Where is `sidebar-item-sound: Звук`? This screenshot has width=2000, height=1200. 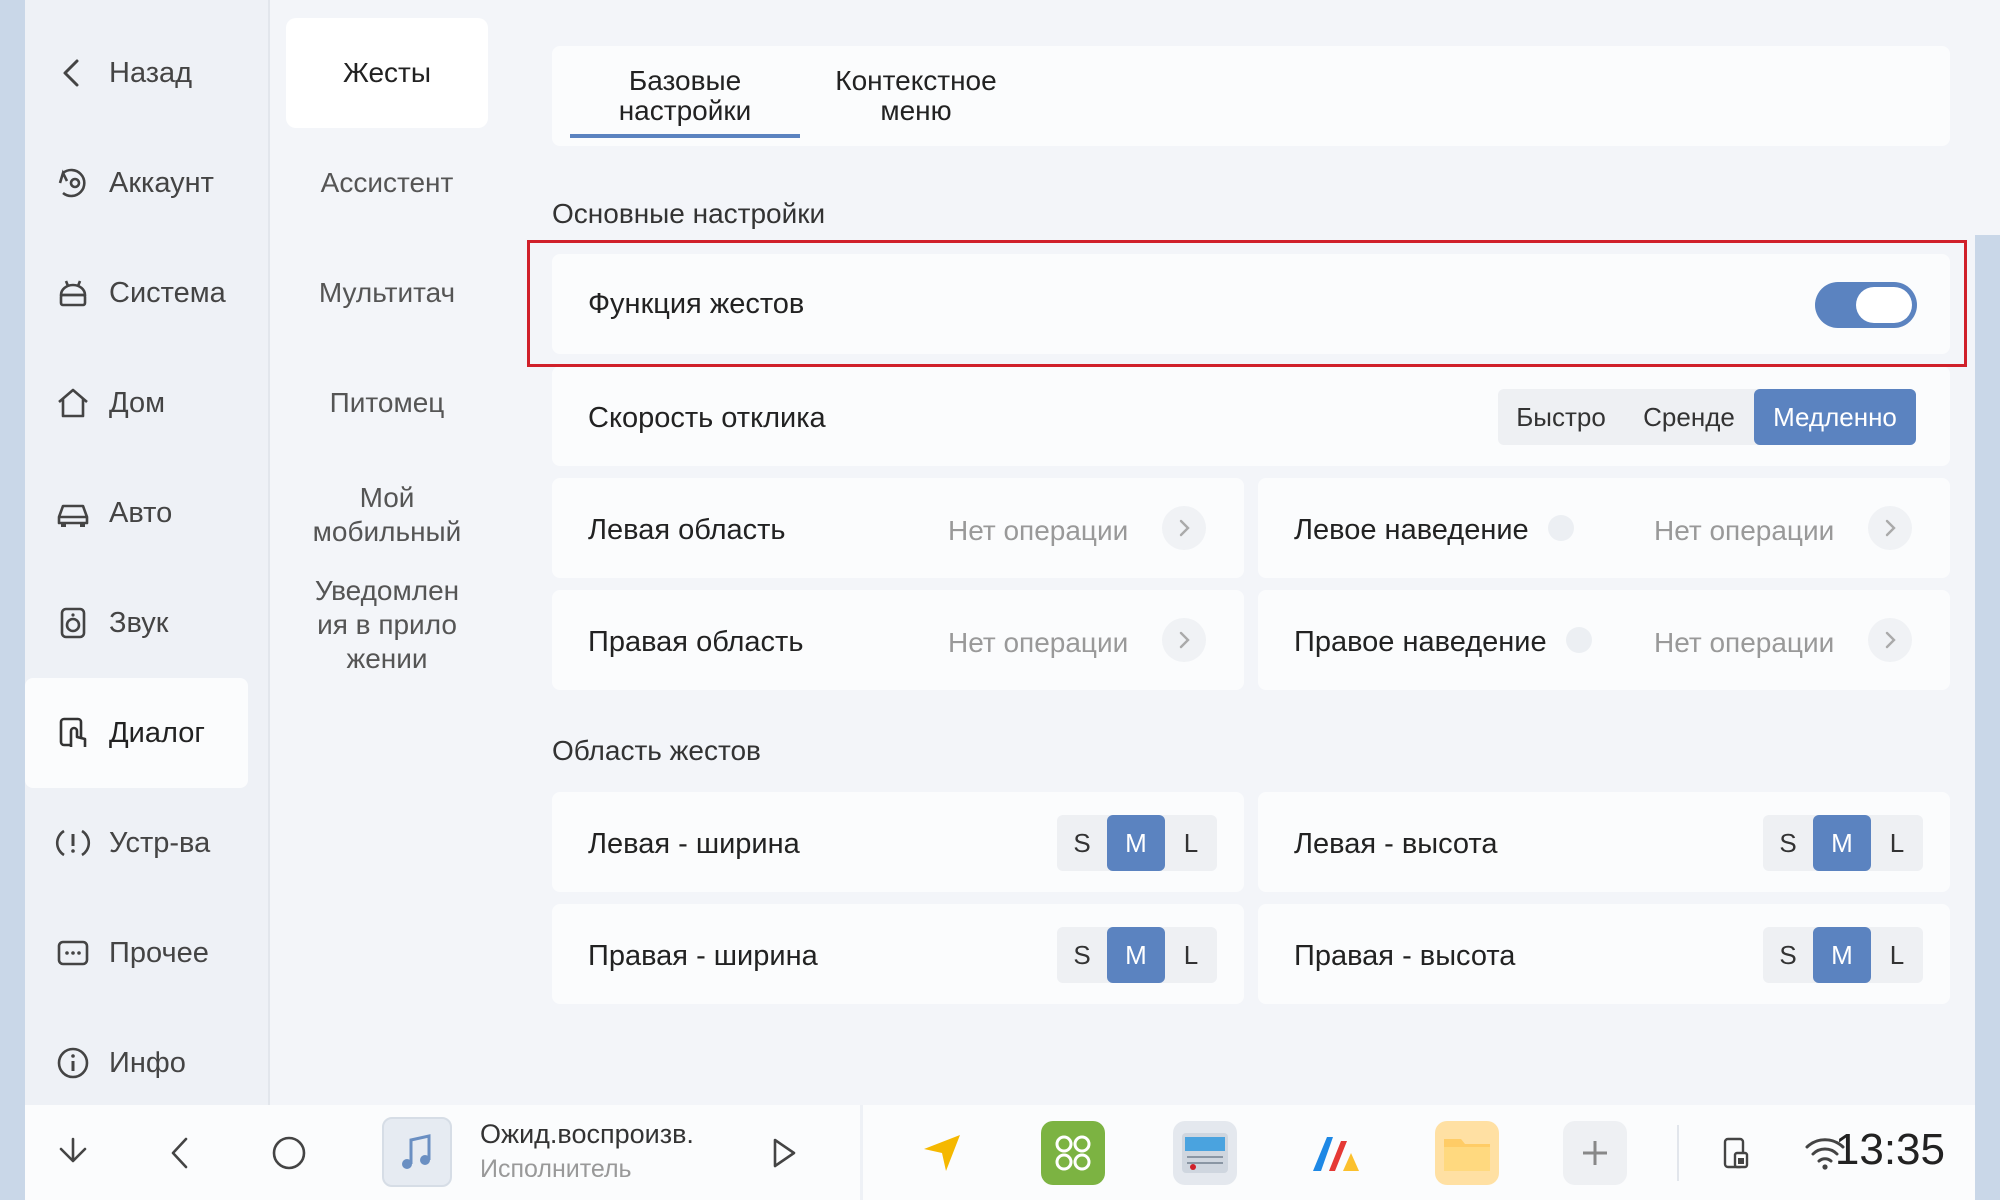 sidebar-item-sound: Звук is located at coordinates (136, 623).